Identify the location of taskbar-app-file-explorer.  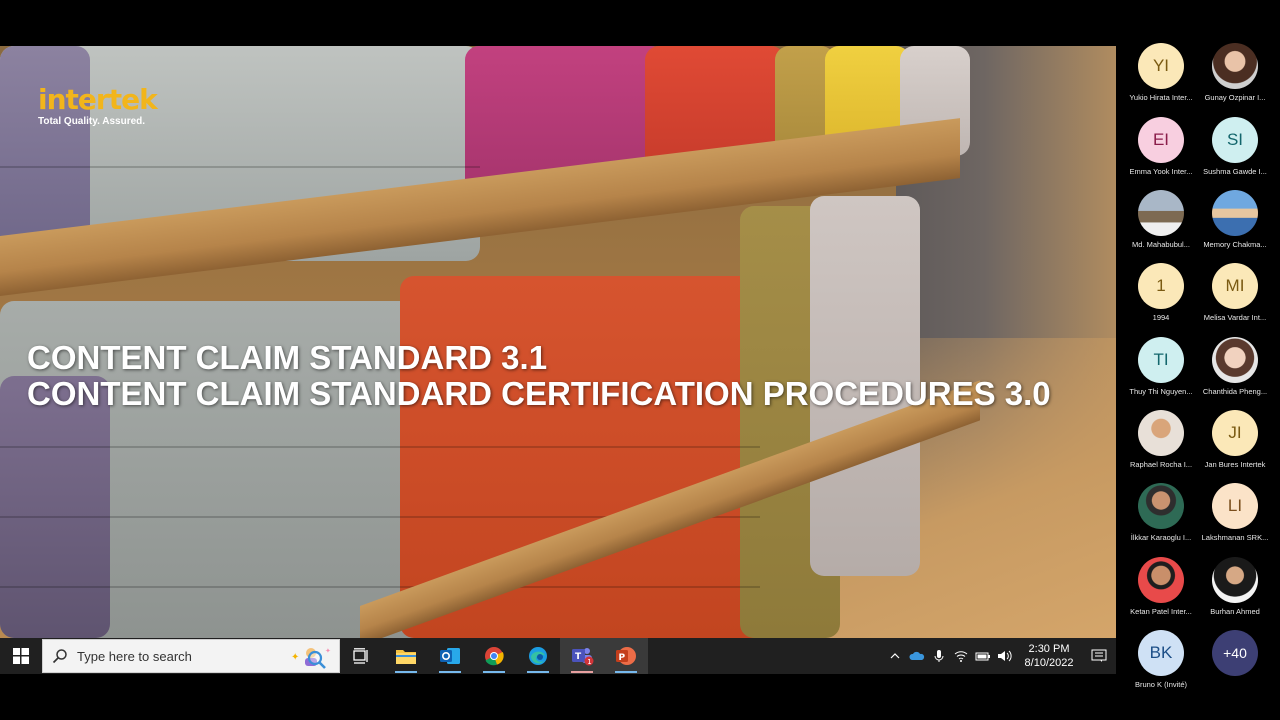
(406, 656).